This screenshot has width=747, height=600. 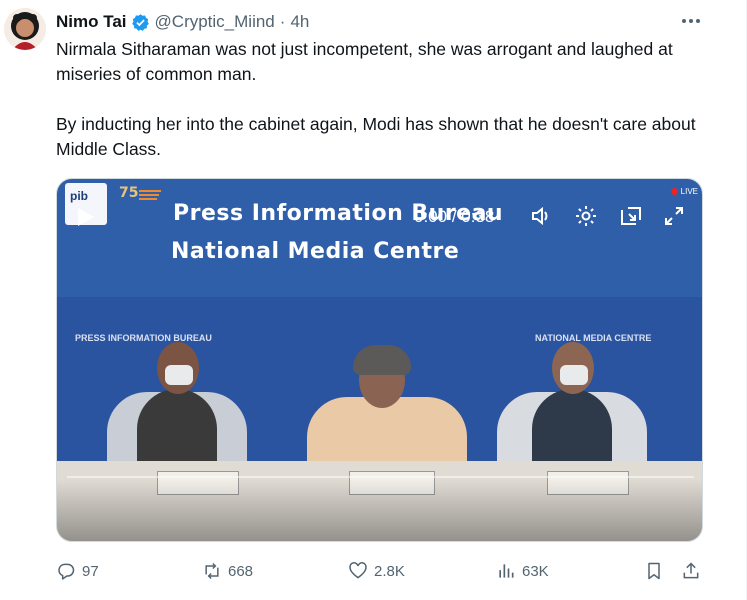 I want to click on tweet-header: Nimo Tai @Cryptic_Miind · 4h, so click(x=182, y=22).